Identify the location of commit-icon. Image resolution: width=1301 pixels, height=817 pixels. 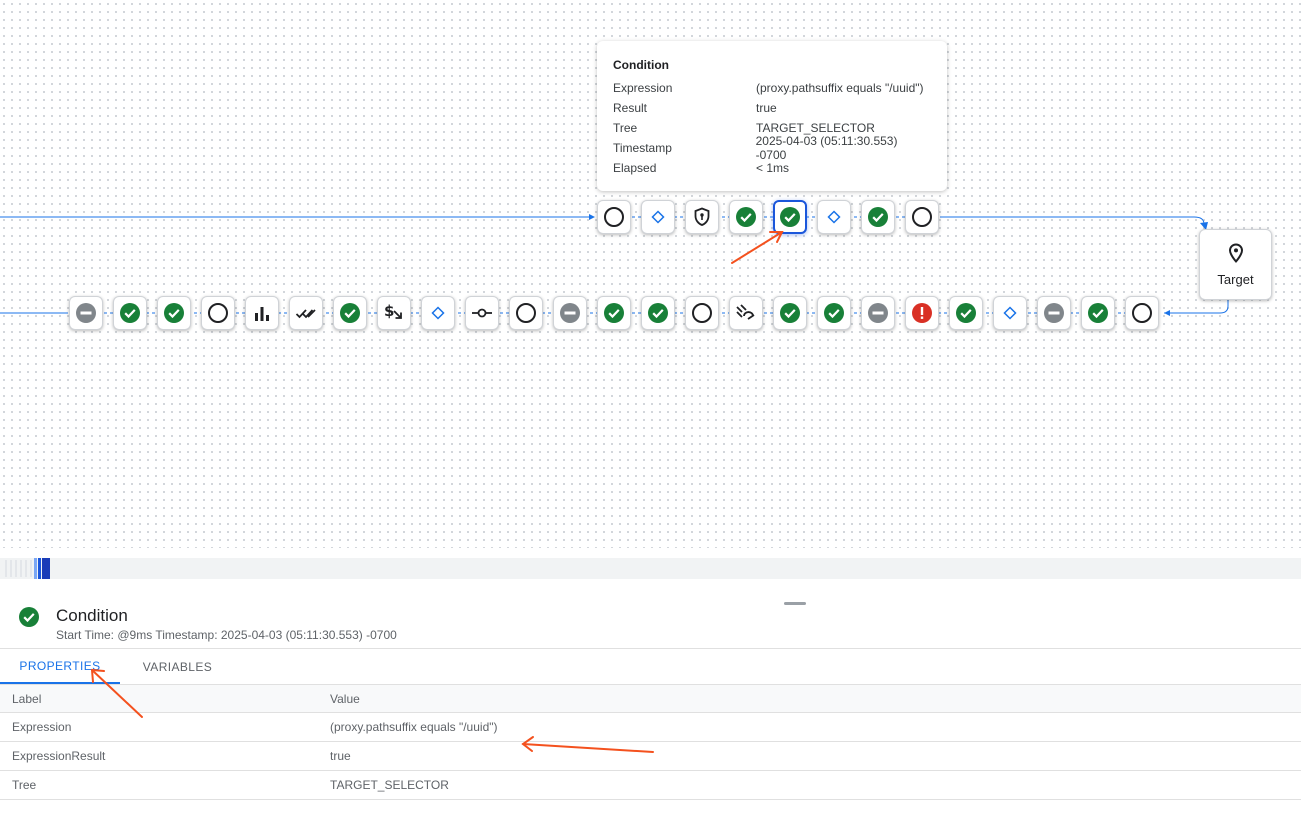
(482, 313).